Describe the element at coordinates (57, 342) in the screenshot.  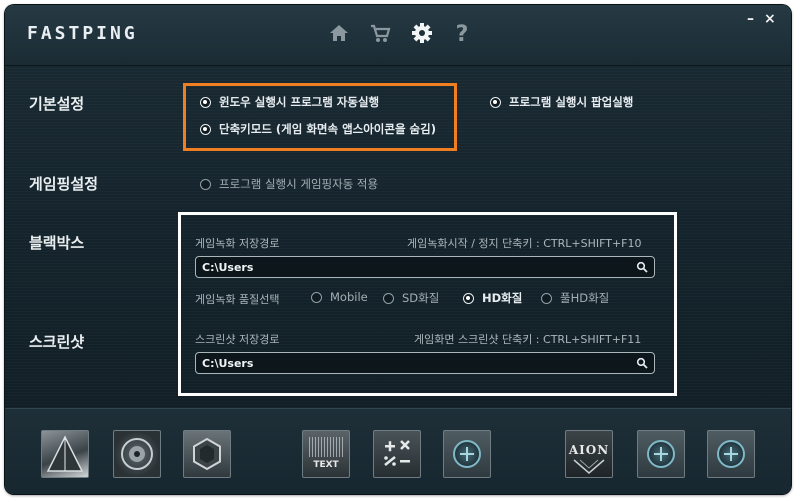
I see `screenshot-label: 스크린샷` at that location.